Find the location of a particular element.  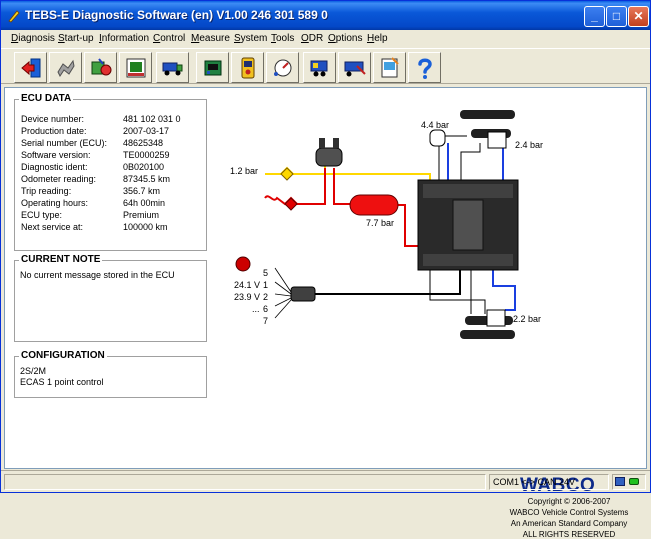

diagnosis-button is located at coordinates (100, 67).